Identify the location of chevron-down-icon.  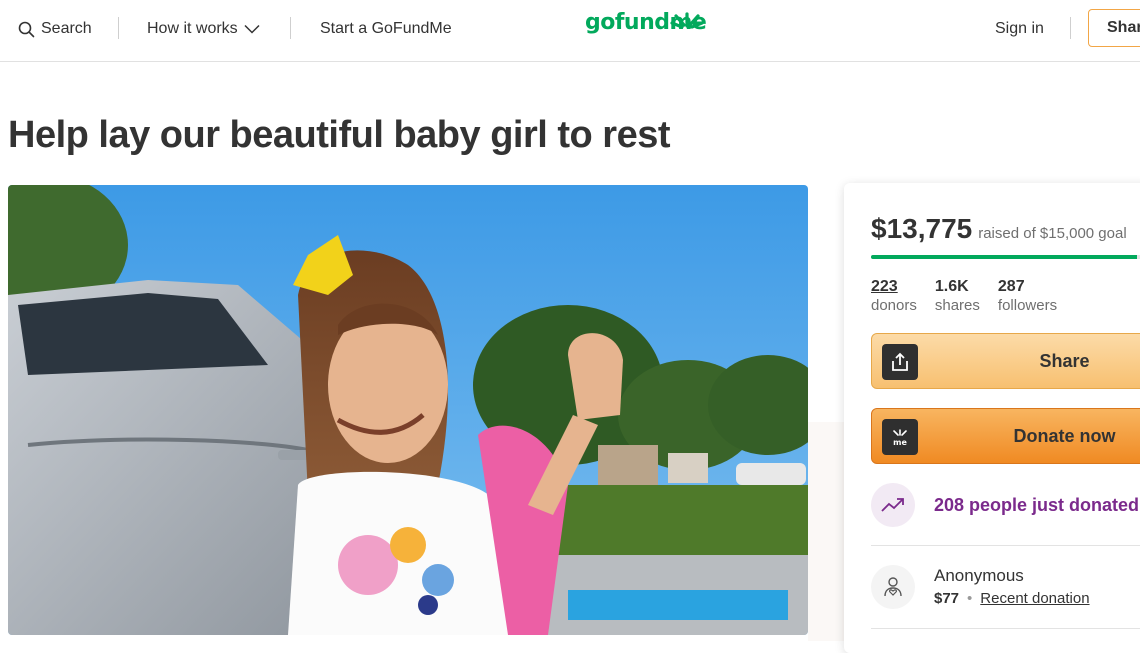
(252, 29).